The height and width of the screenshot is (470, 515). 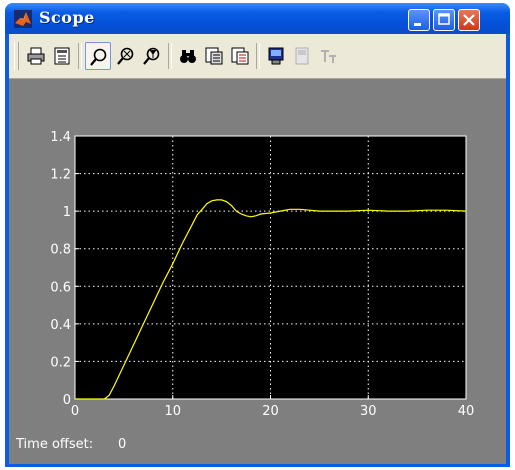 What do you see at coordinates (75, 411) in the screenshot?
I see `x-tick-label: 0` at bounding box center [75, 411].